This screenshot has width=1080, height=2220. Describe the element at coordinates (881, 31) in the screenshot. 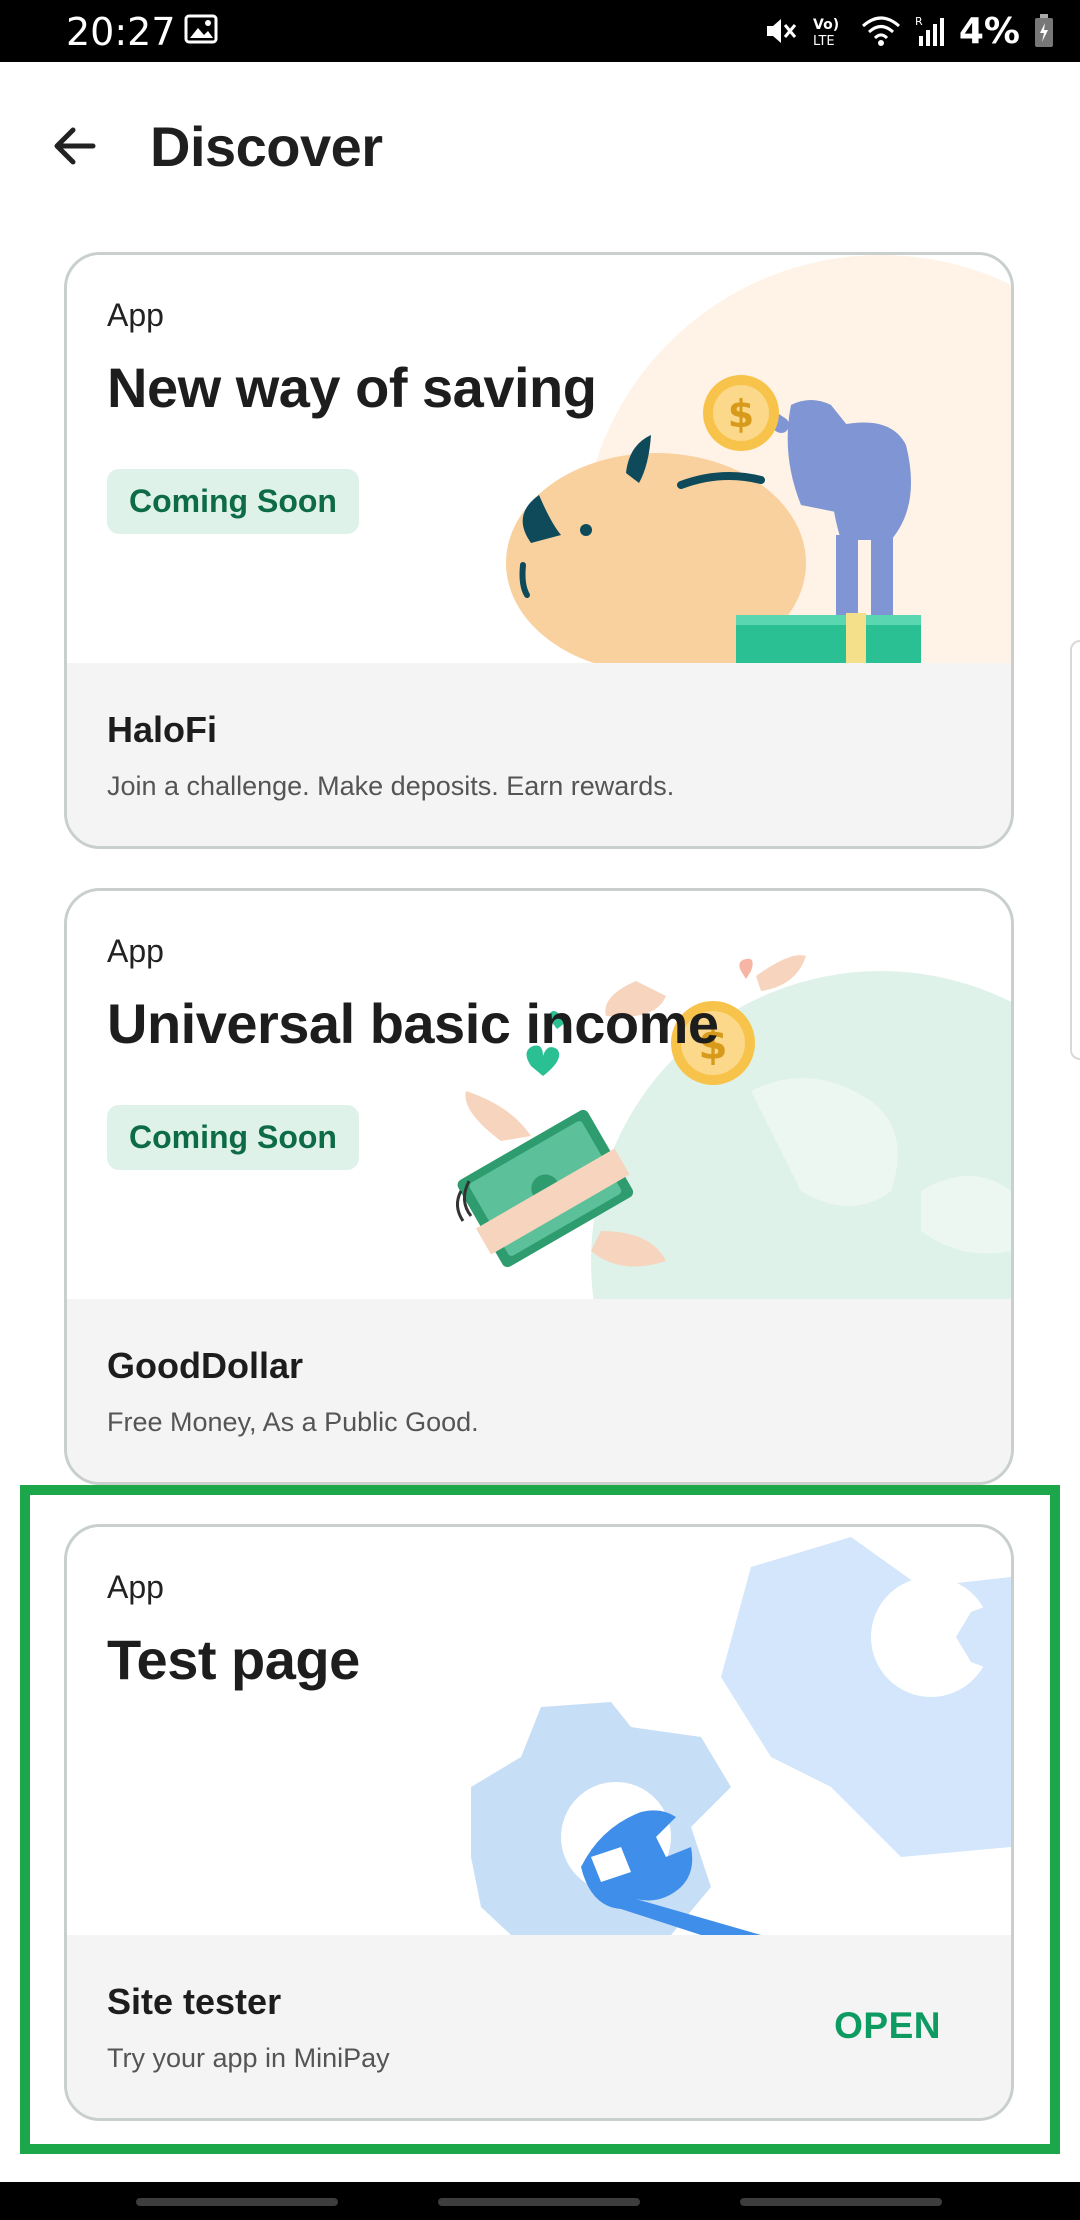

I see `wifi-icon` at that location.